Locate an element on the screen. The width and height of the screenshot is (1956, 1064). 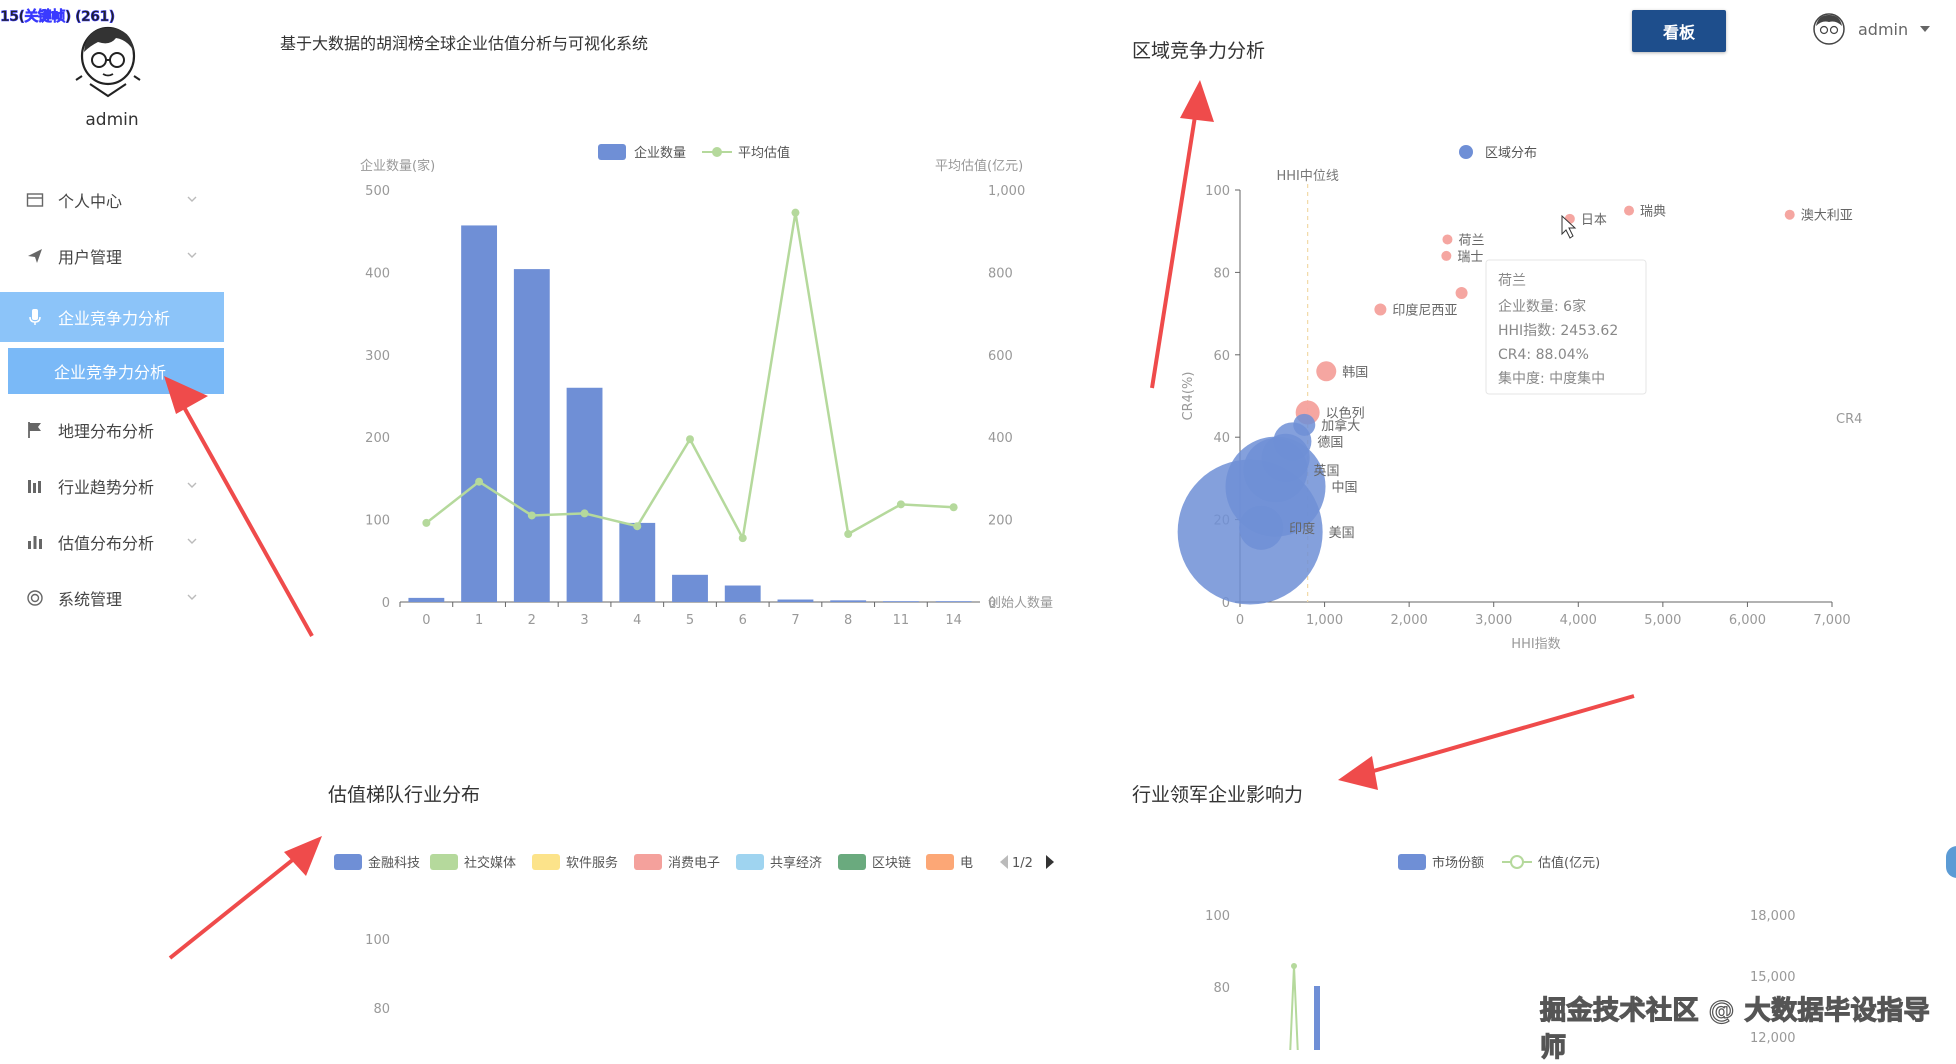
scatter-label: 瑞士 is located at coordinates (1470, 257).